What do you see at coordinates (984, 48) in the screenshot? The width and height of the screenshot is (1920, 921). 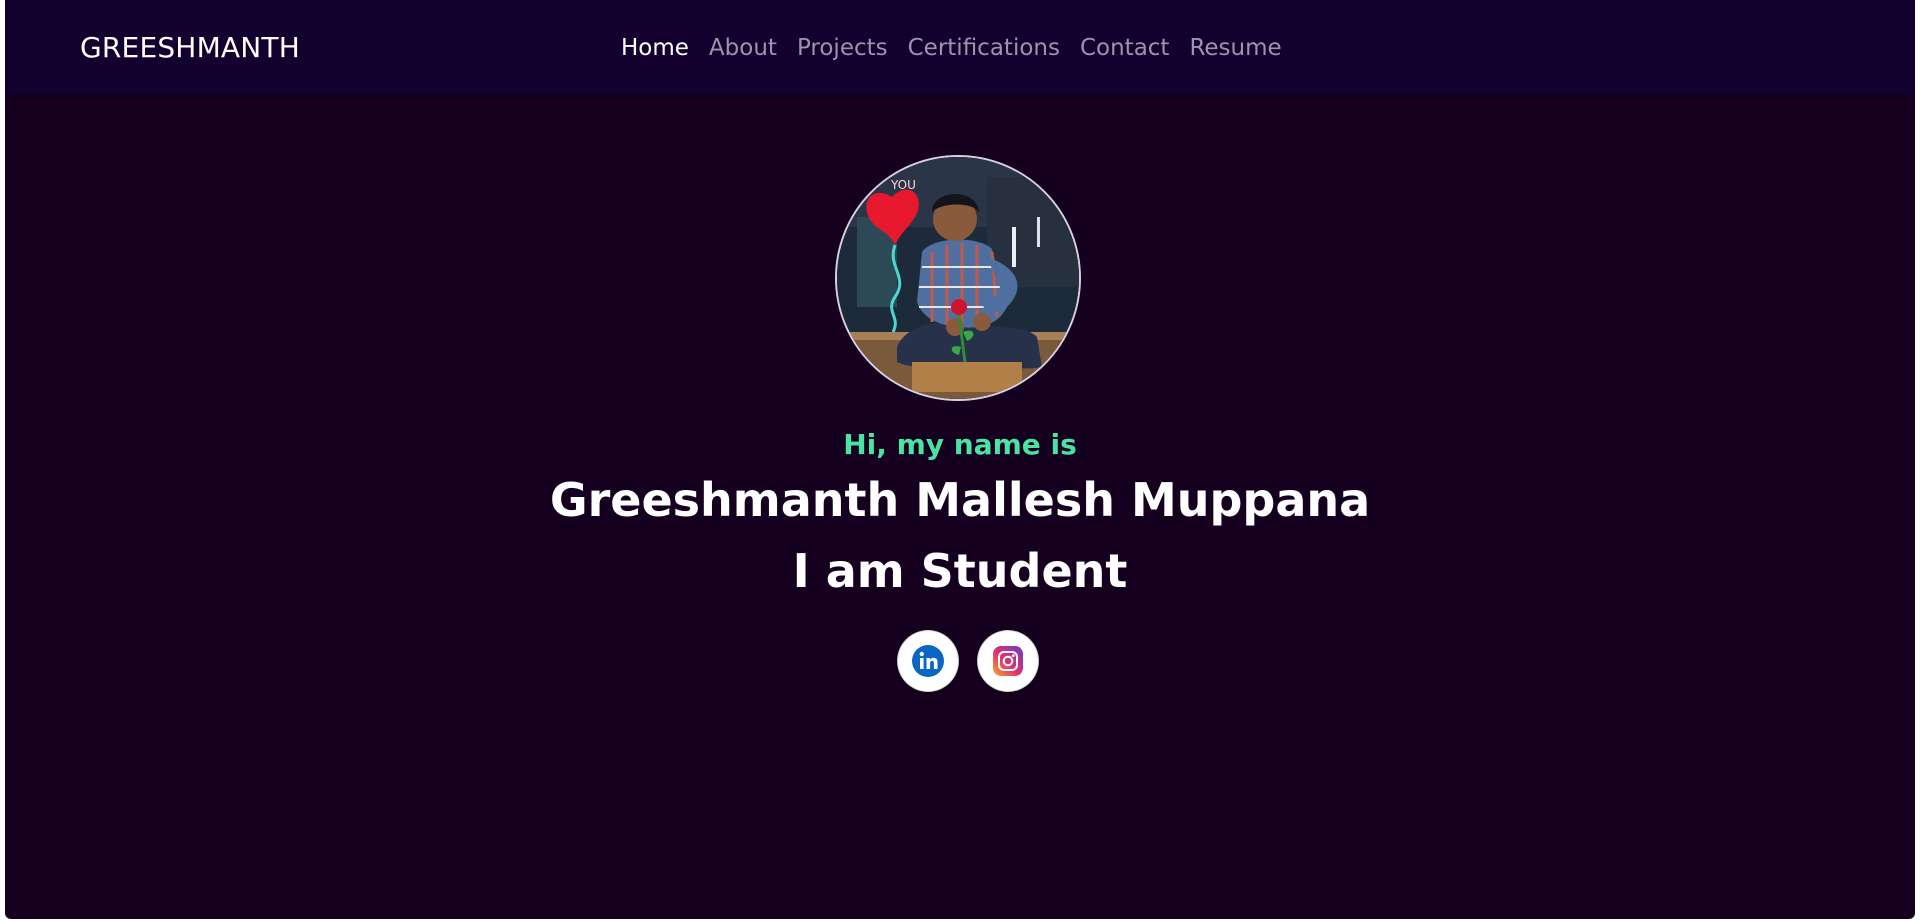 I see `nav-link-certifications: Certifications` at bounding box center [984, 48].